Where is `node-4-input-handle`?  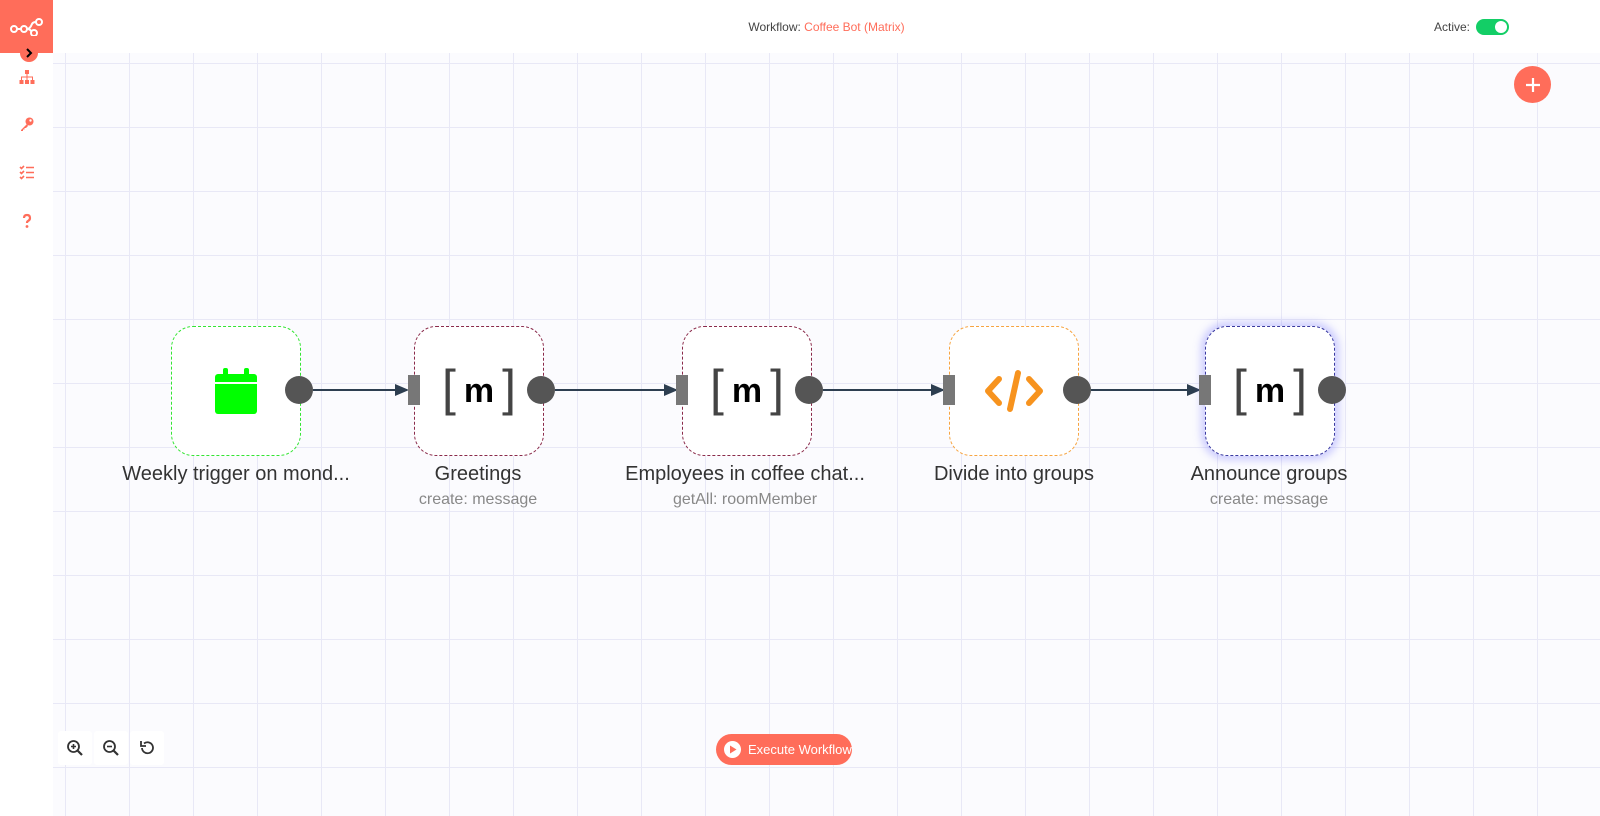
node-4-input-handle is located at coordinates (949, 390).